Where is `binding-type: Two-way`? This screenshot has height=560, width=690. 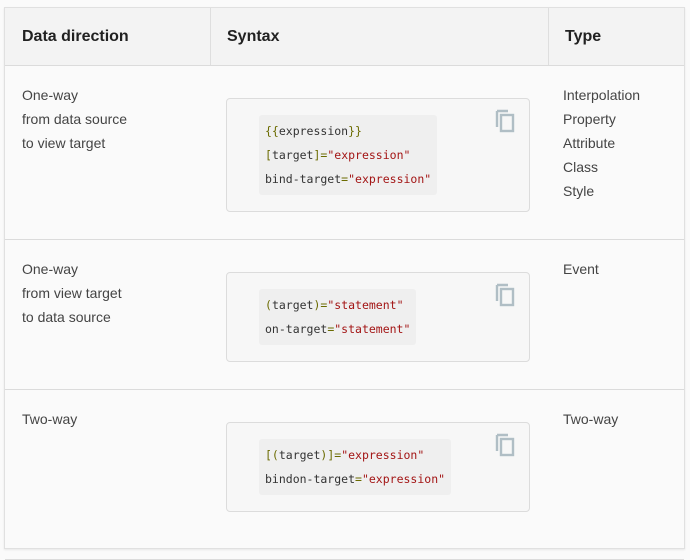
binding-type: Two-way is located at coordinates (590, 419).